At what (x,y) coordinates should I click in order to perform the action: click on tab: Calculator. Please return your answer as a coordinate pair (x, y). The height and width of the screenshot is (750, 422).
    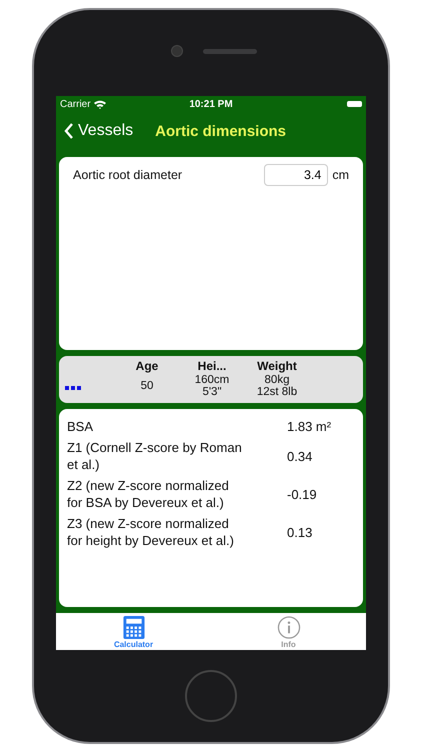
    Looking at the image, I should click on (133, 631).